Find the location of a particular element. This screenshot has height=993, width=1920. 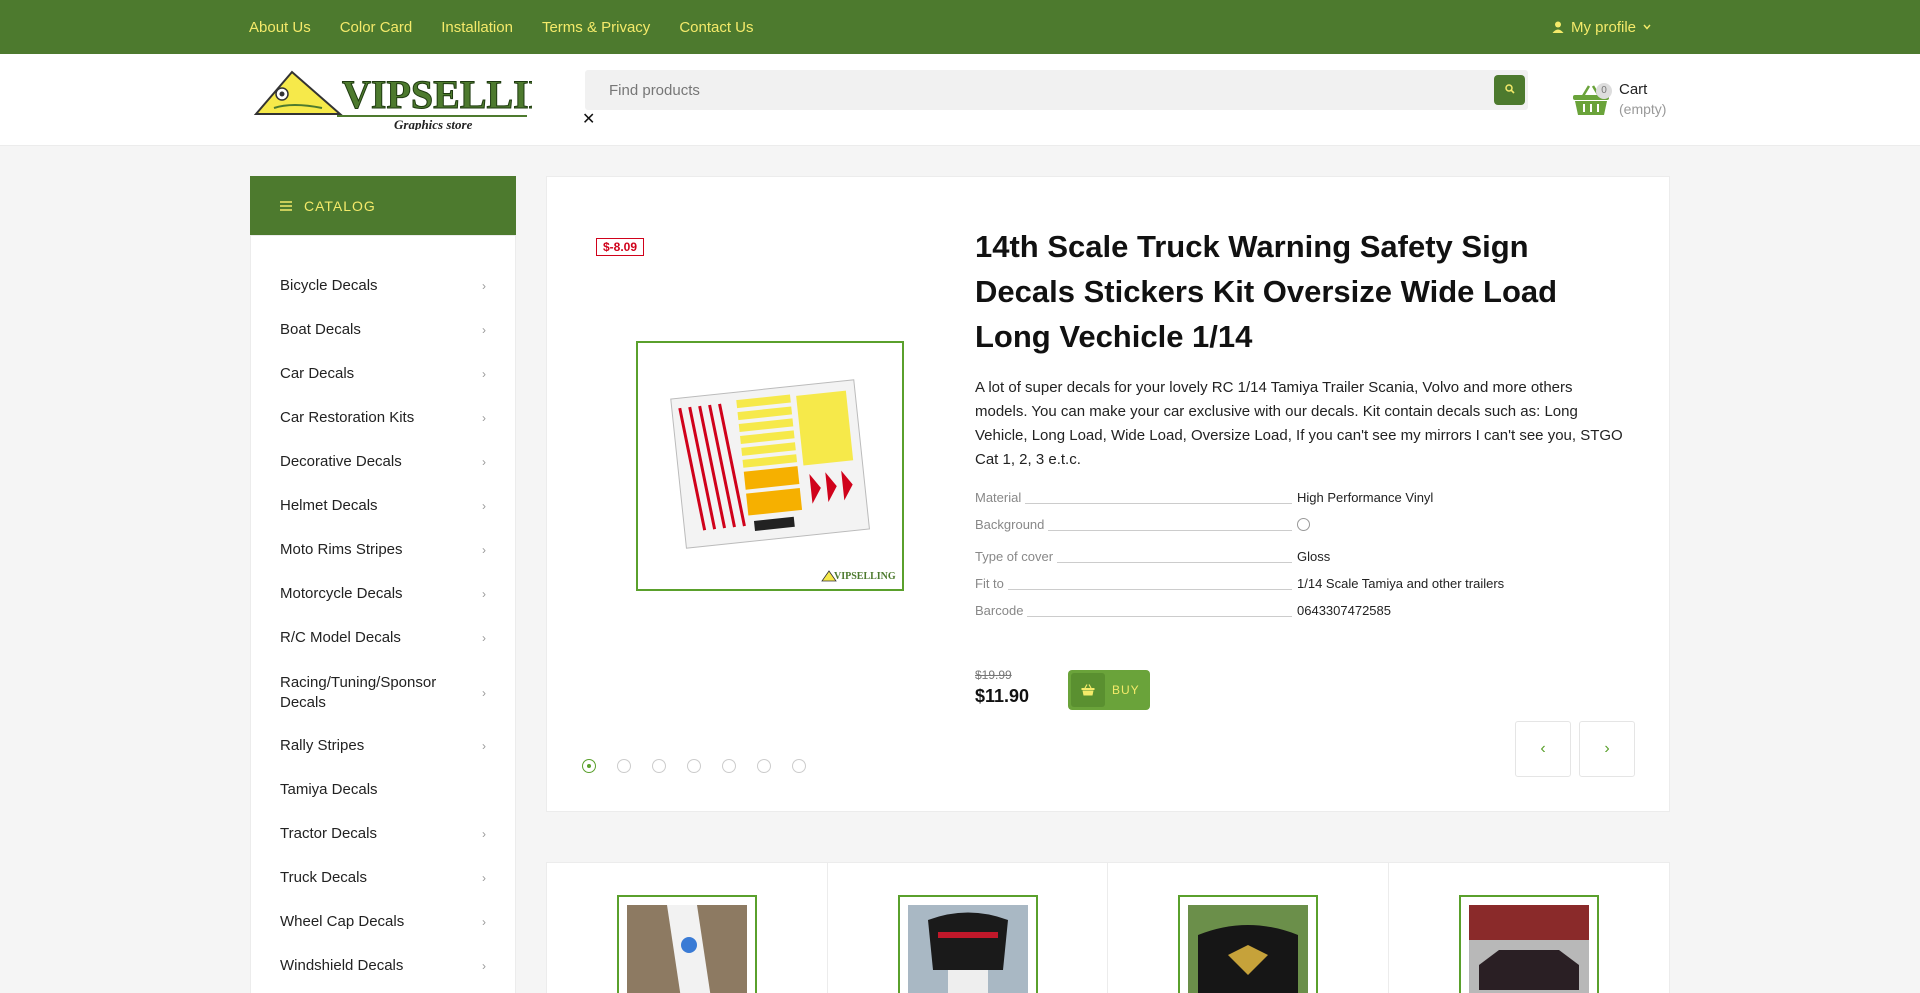

catalog-header: CATALOG is located at coordinates (383, 205).